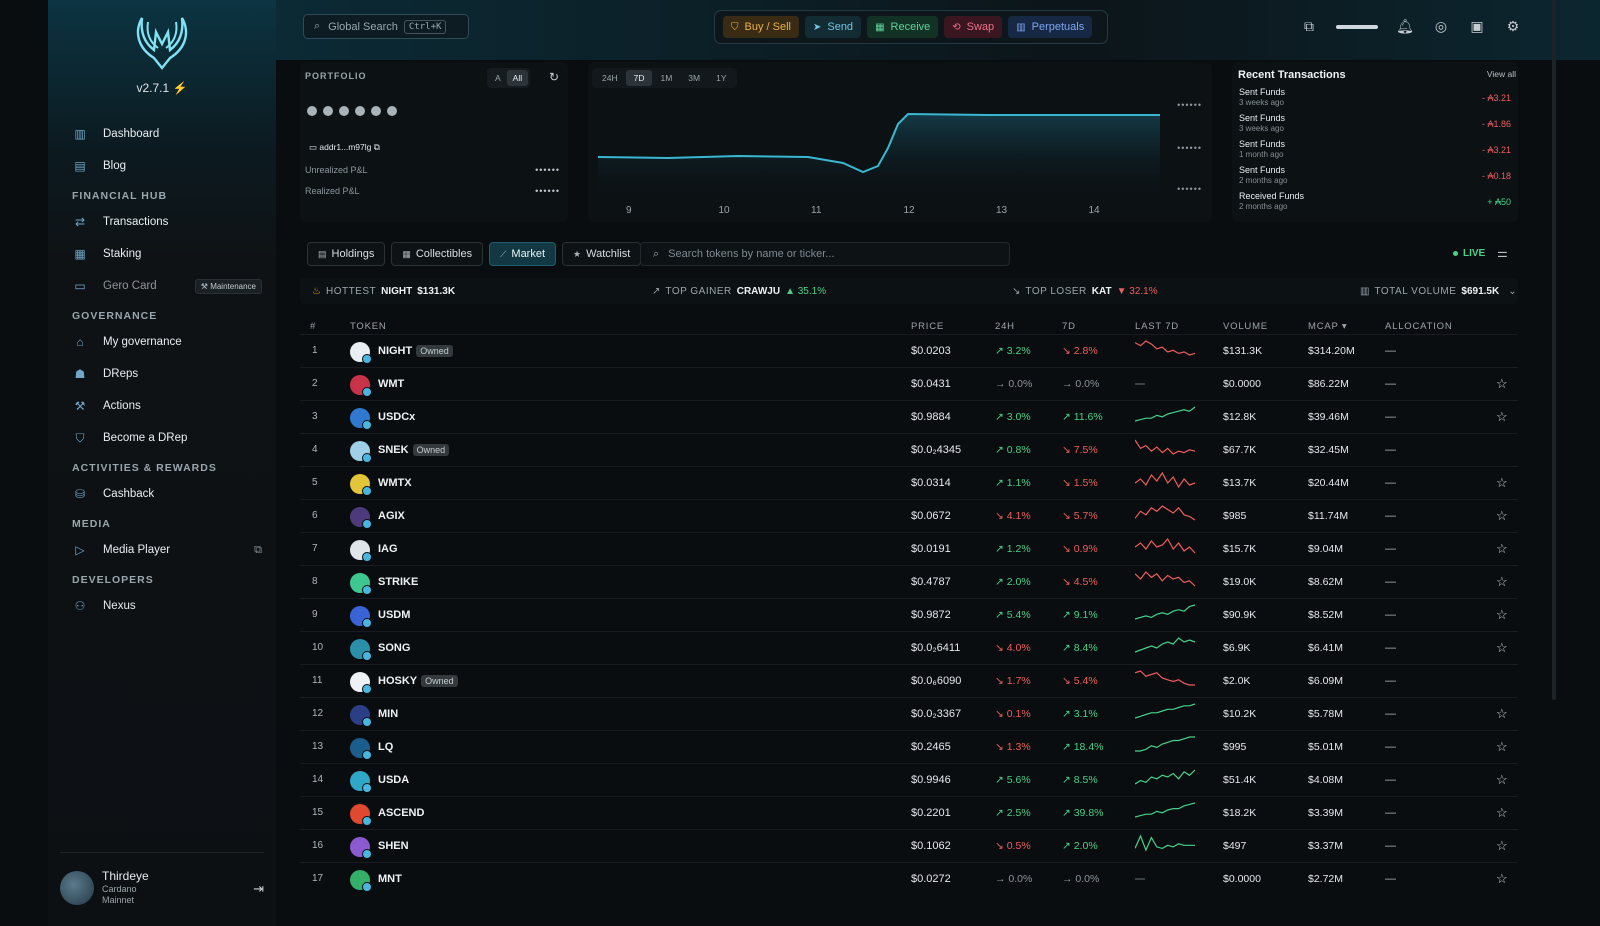 Image resolution: width=1600 pixels, height=926 pixels. Describe the element at coordinates (909, 515) in the screenshot. I see `table-row: 6 AGIX $0.0672 ↘ 4.1% ↘ 5.7% $985 $11.74M — ☆` at that location.